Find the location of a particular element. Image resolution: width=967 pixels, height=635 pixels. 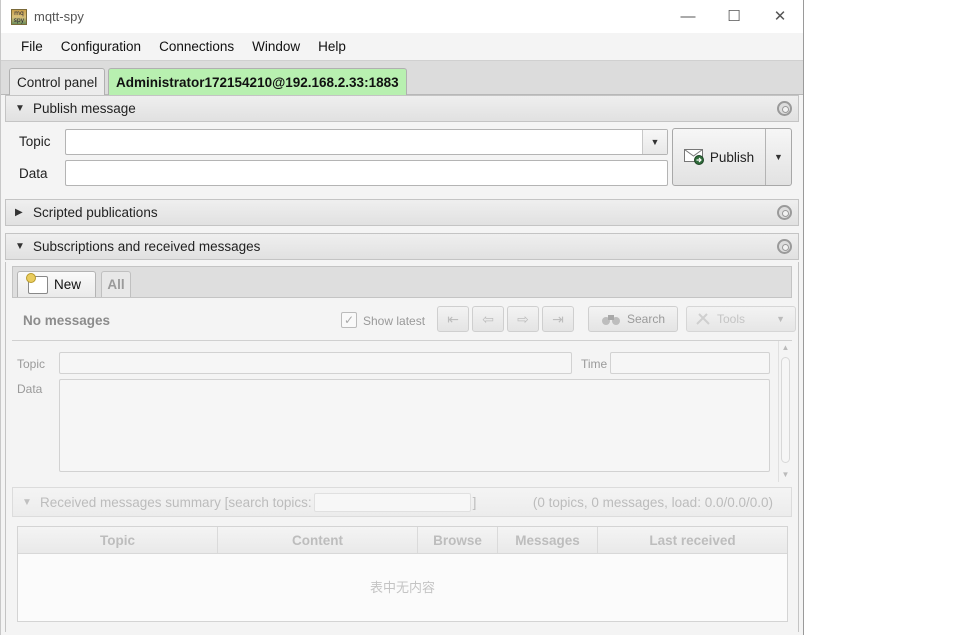

maximize-button: ☐ is located at coordinates (734, 16).